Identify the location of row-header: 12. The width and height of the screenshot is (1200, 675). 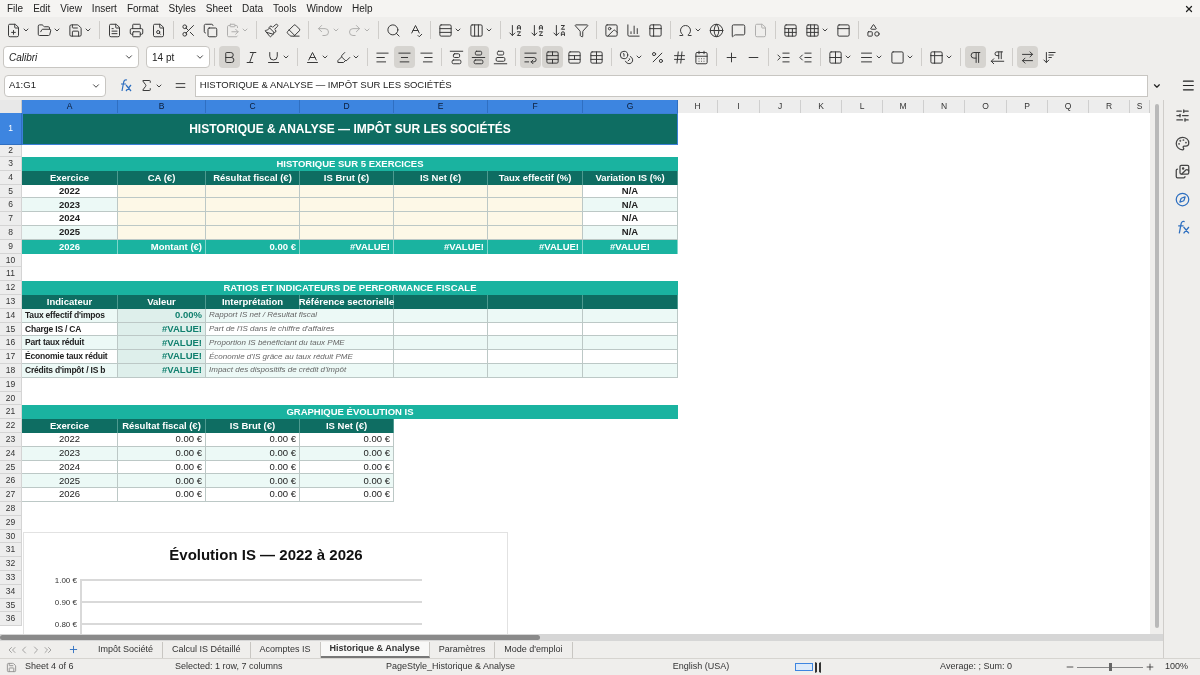
(11, 288).